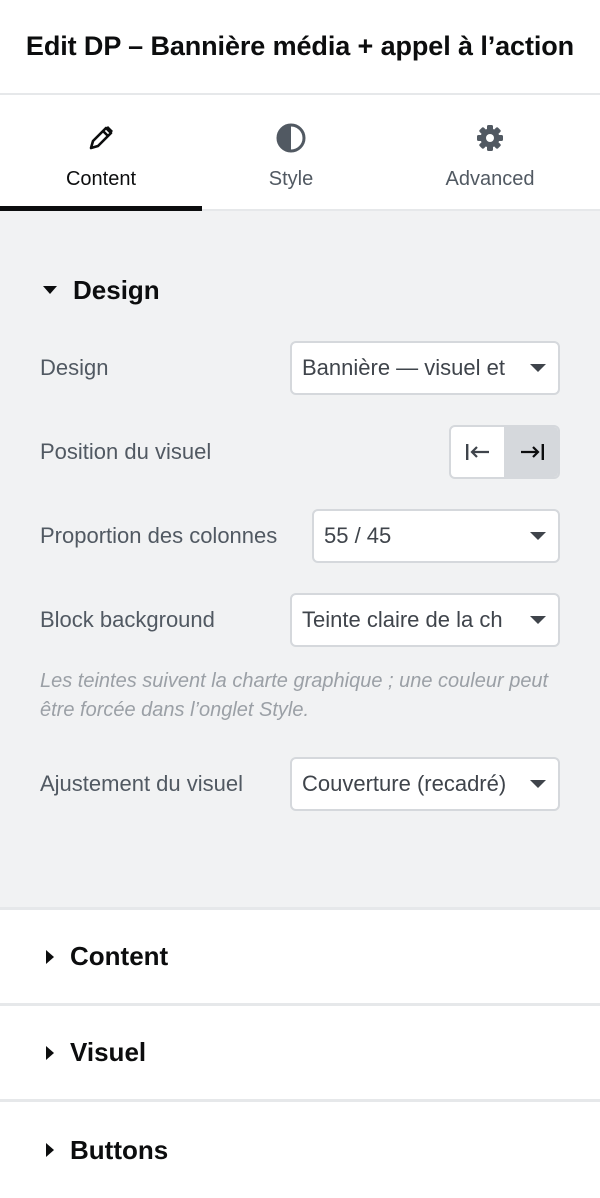 The image size is (600, 1198). I want to click on tab-style: Style, so click(291, 152).